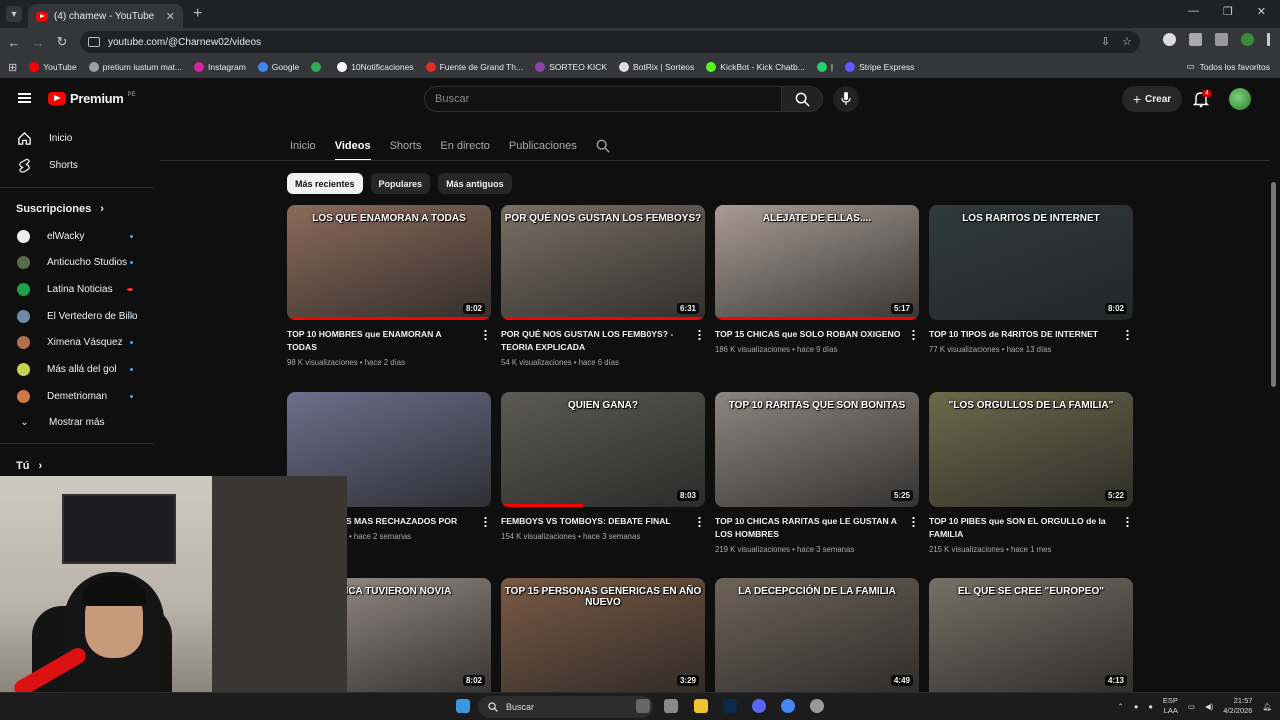 This screenshot has height=720, width=1280. What do you see at coordinates (92, 98) in the screenshot?
I see `youtube-premium-logo: Premium PE` at bounding box center [92, 98].